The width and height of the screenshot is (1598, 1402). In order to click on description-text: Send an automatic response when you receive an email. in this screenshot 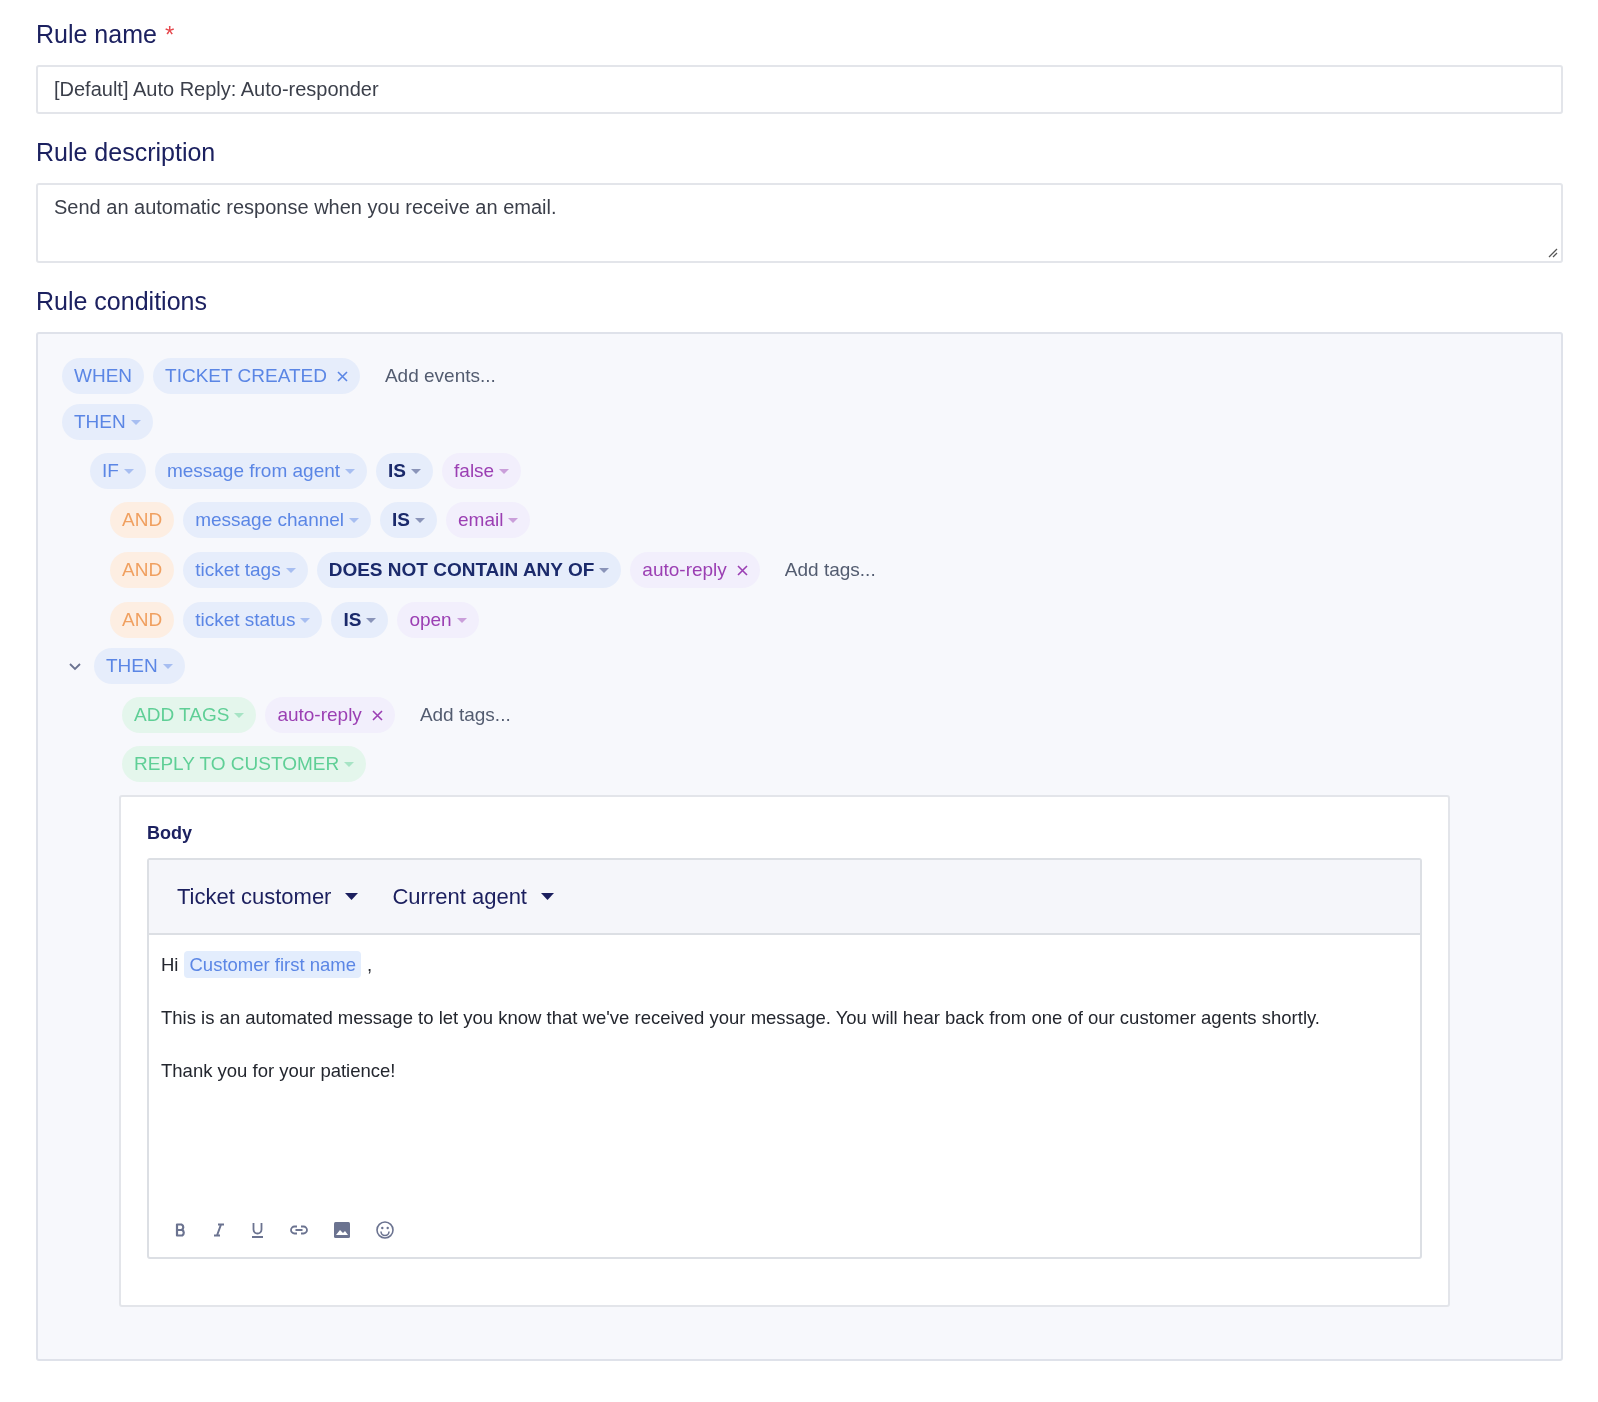, I will do `click(305, 207)`.